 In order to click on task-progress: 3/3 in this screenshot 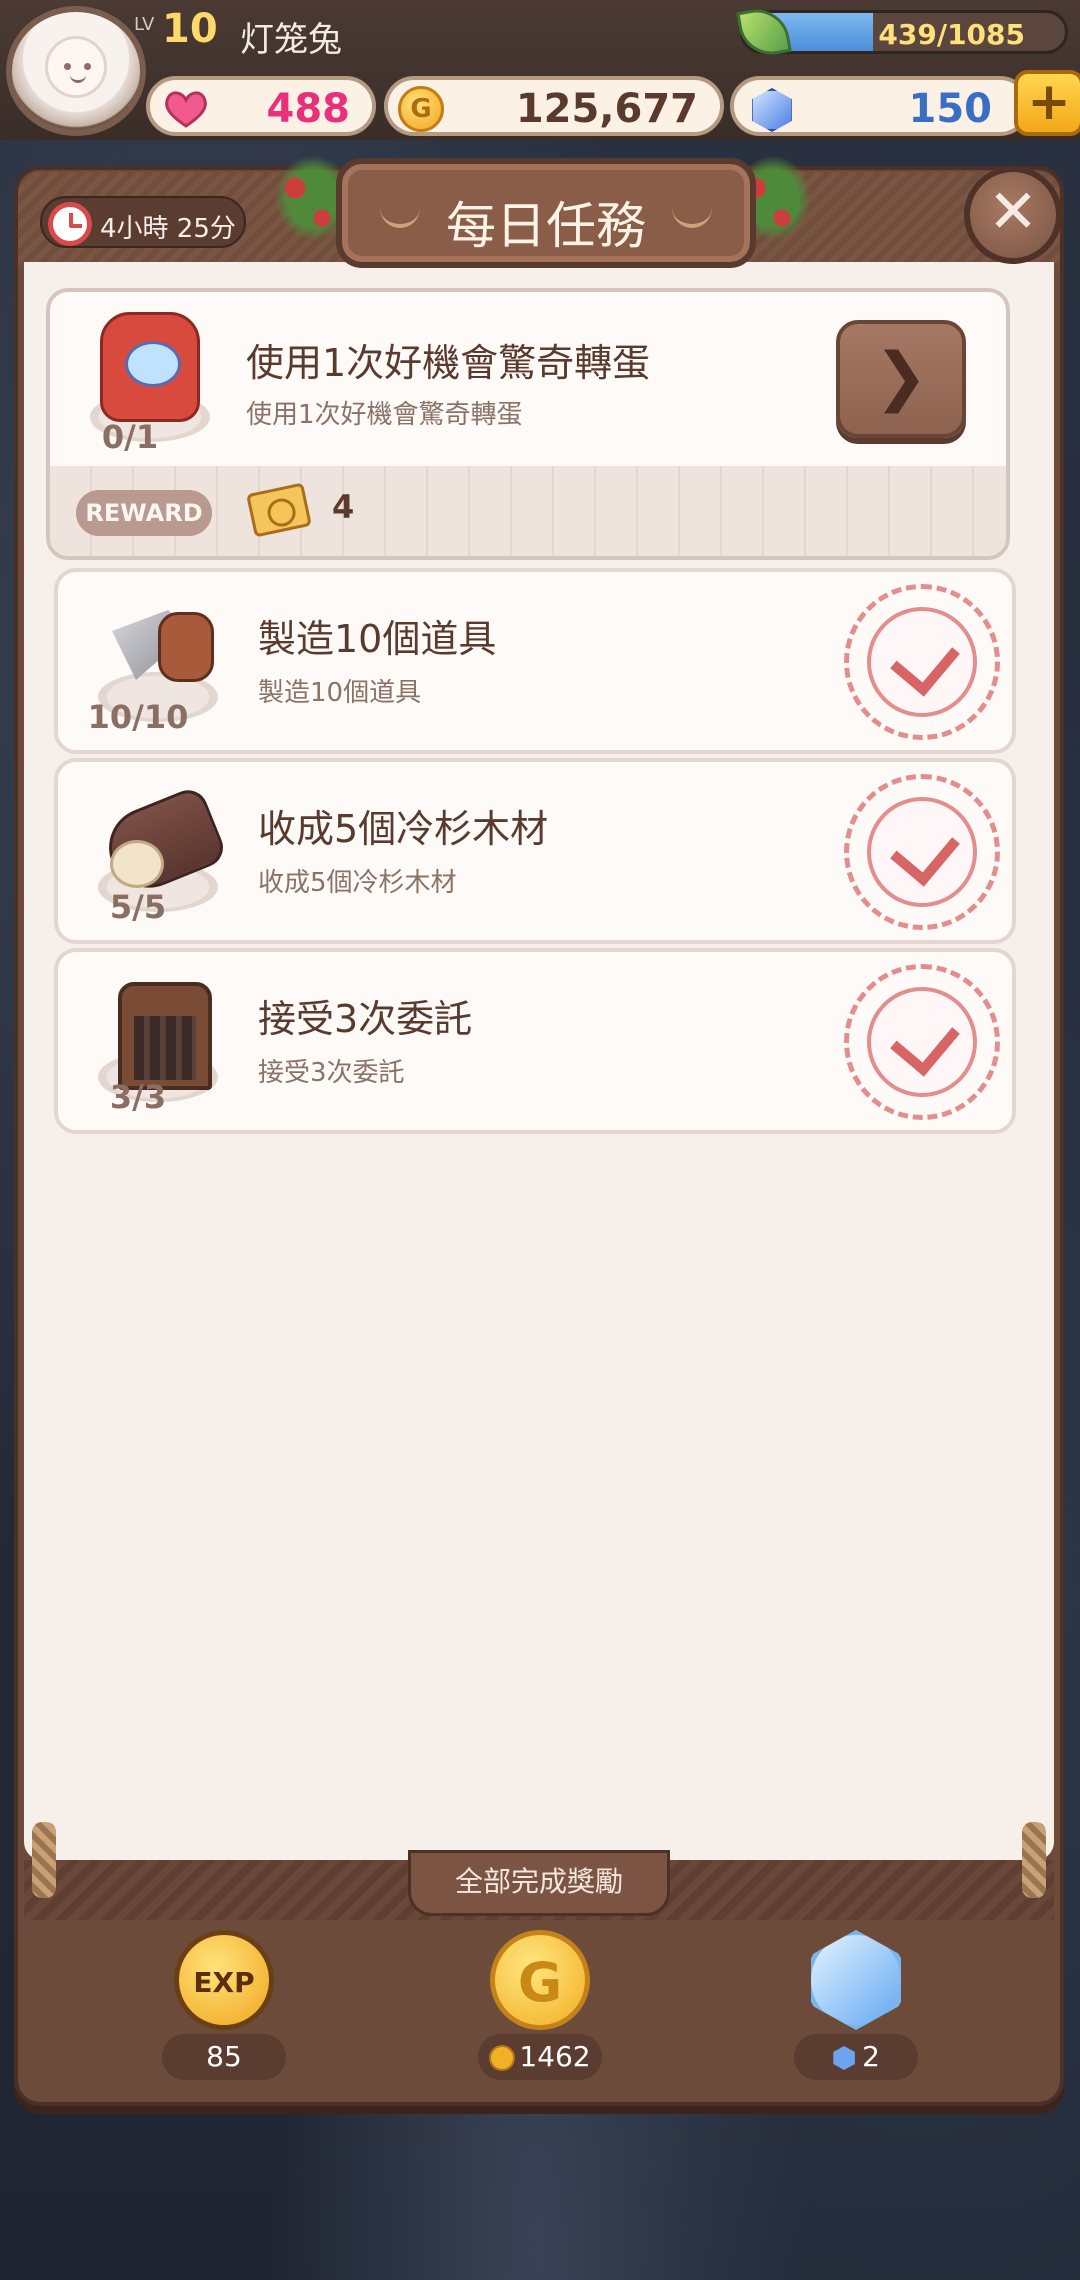, I will do `click(138, 1097)`.